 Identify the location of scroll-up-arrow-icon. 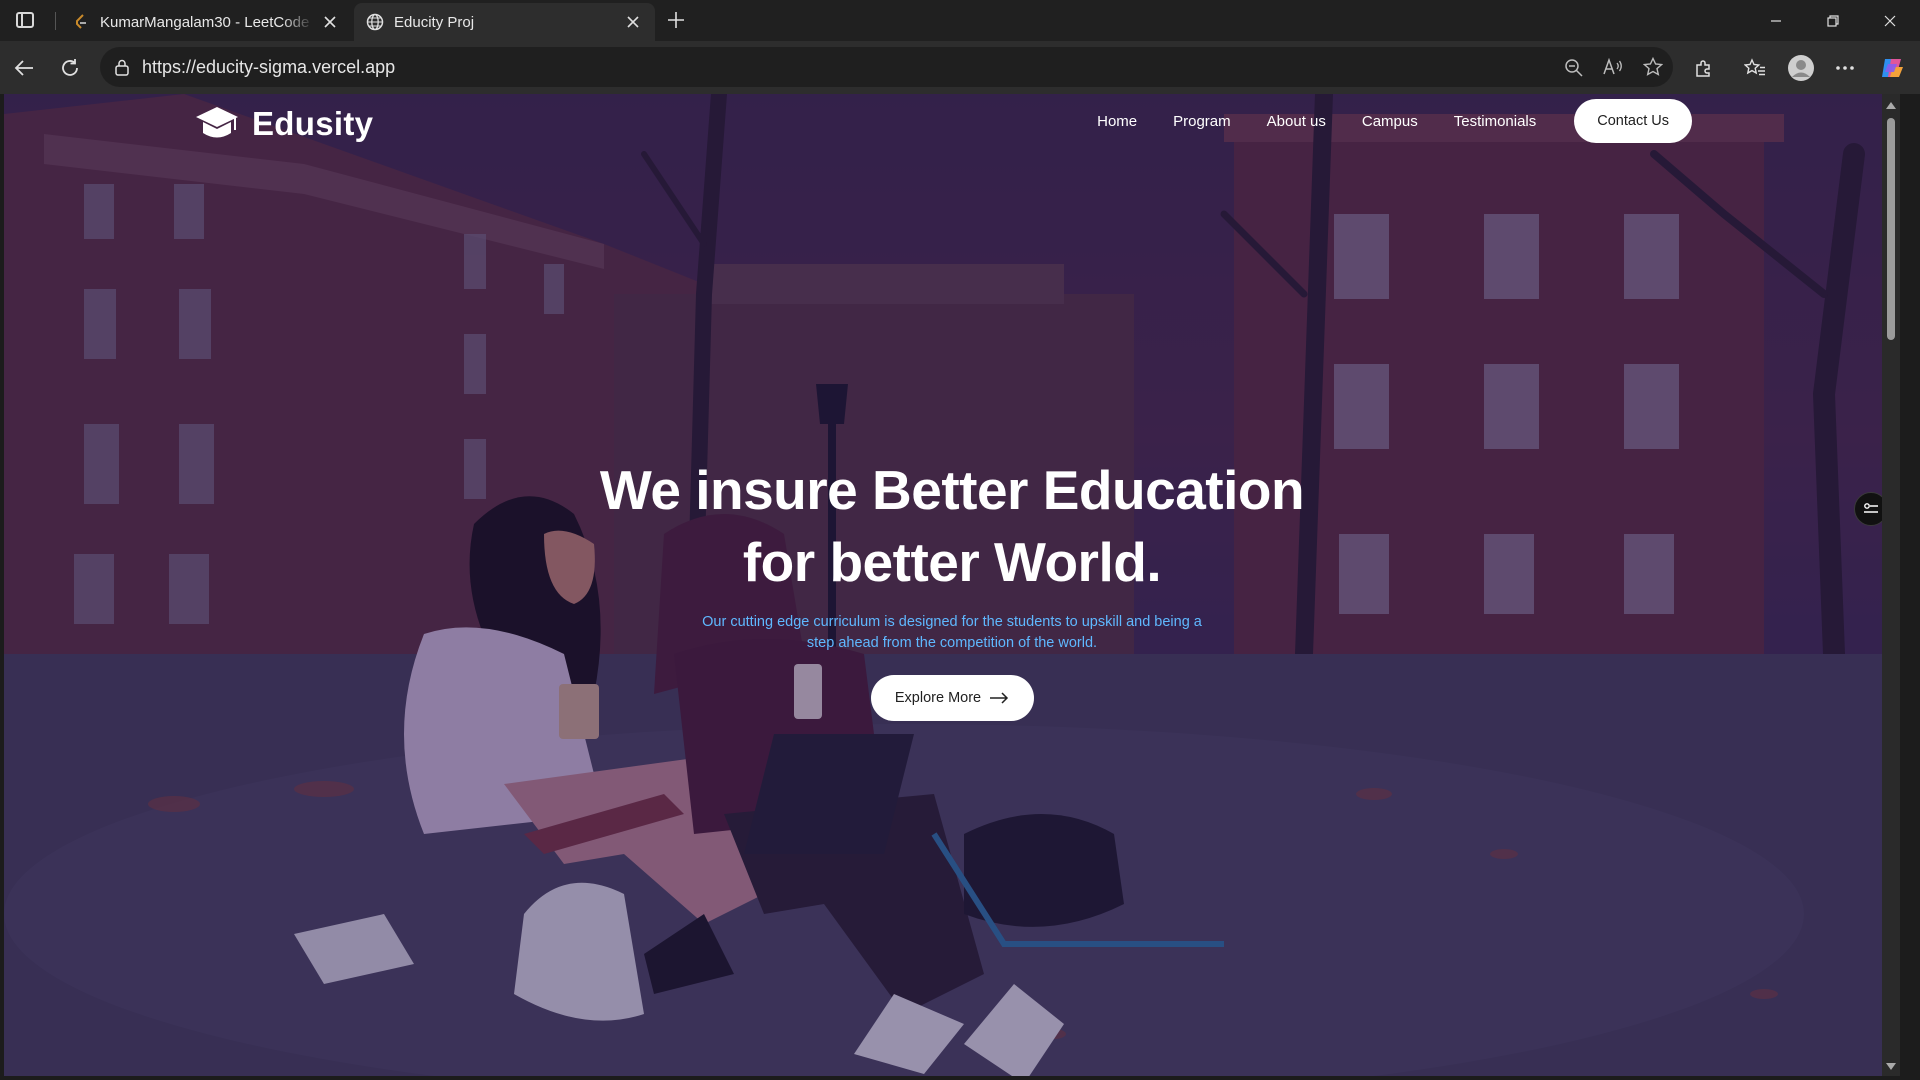
(1891, 105).